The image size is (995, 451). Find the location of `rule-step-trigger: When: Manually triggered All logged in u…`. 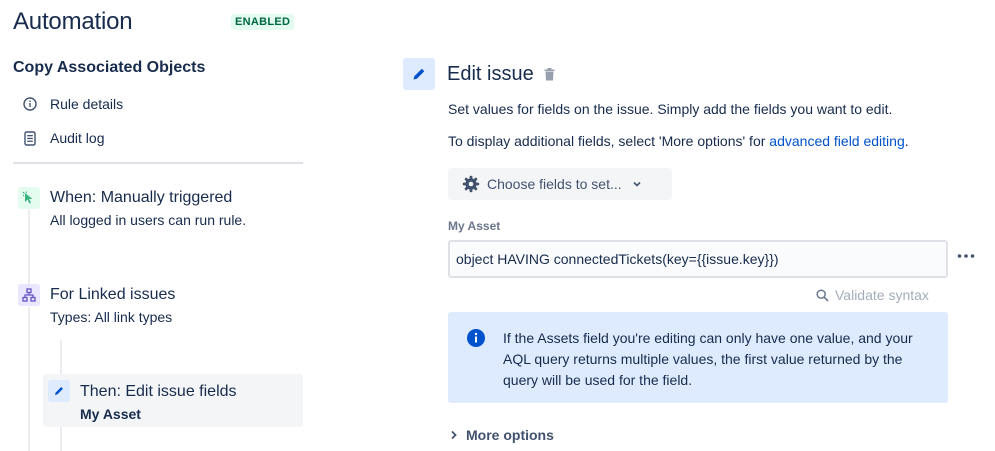

rule-step-trigger: When: Manually triggered All logged in u… is located at coordinates (160, 210).